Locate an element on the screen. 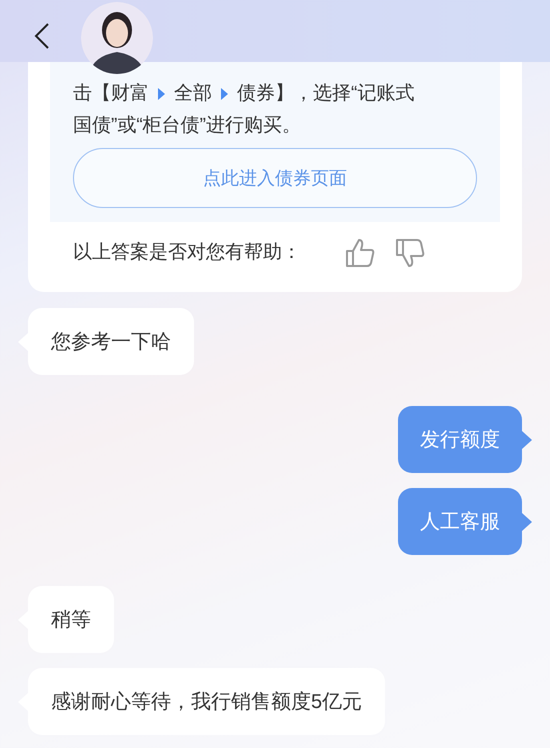 The image size is (550, 748). received-message: 稍等 is located at coordinates (71, 619).